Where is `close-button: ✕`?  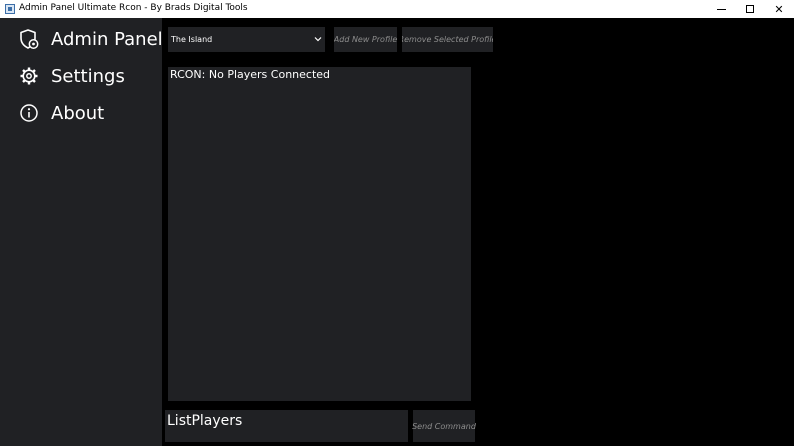 close-button: ✕ is located at coordinates (779, 9).